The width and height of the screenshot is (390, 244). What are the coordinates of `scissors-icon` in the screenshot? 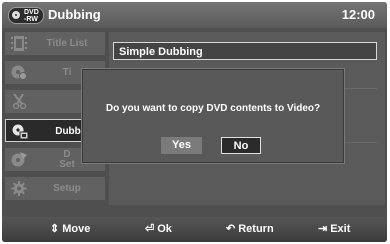 It's located at (19, 101).